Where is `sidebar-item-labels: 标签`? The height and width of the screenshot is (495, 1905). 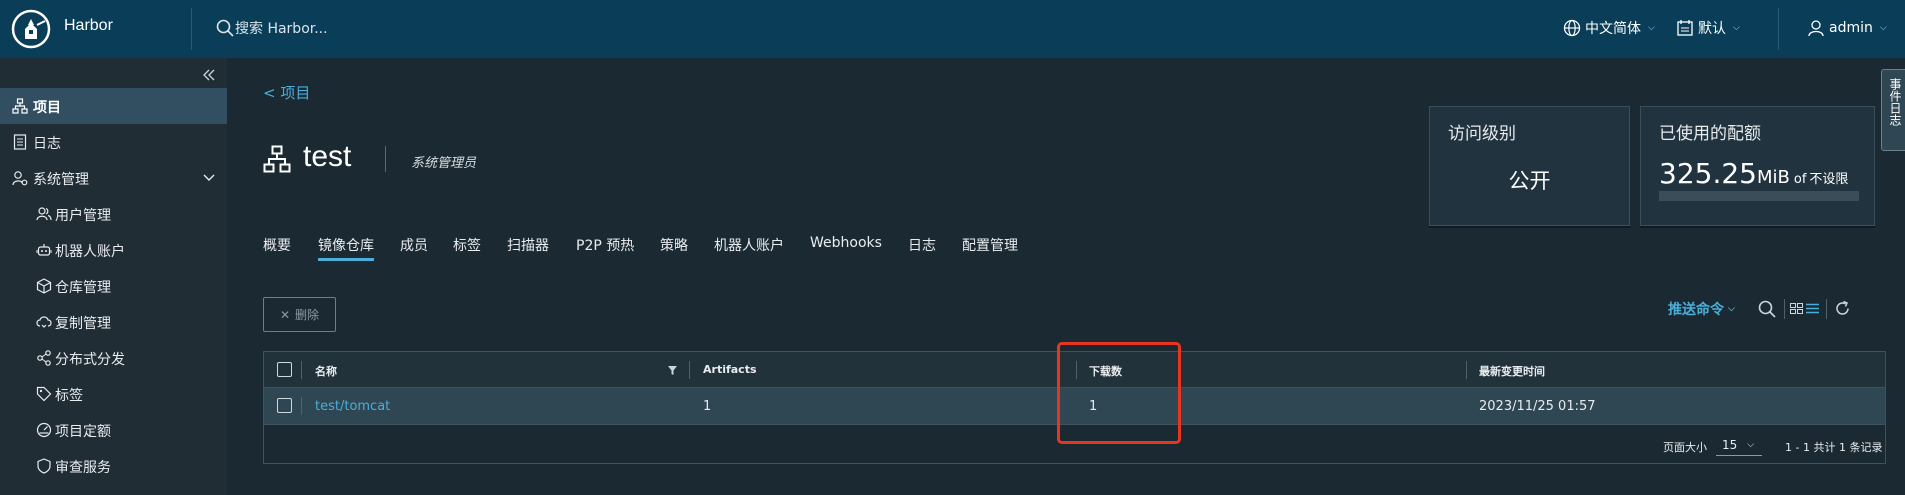 sidebar-item-labels: 标签 is located at coordinates (113, 394).